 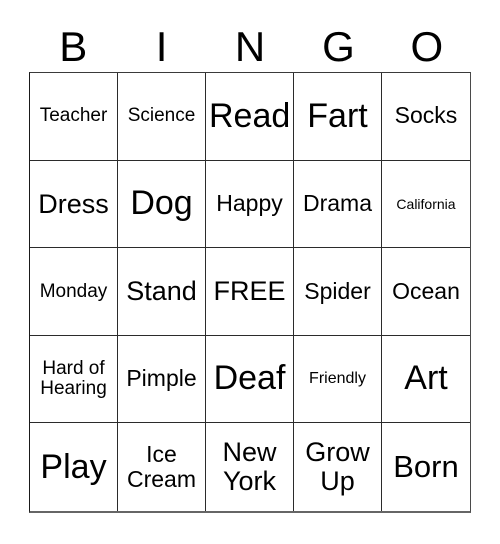 I want to click on bingo-cell: Read, so click(x=250, y=117).